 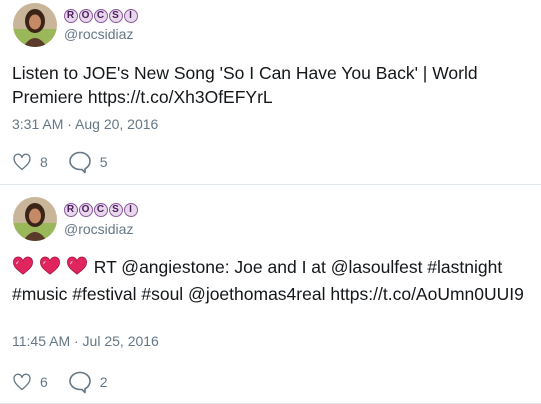 What do you see at coordinates (103, 162) in the screenshot?
I see `reply-count: 5` at bounding box center [103, 162].